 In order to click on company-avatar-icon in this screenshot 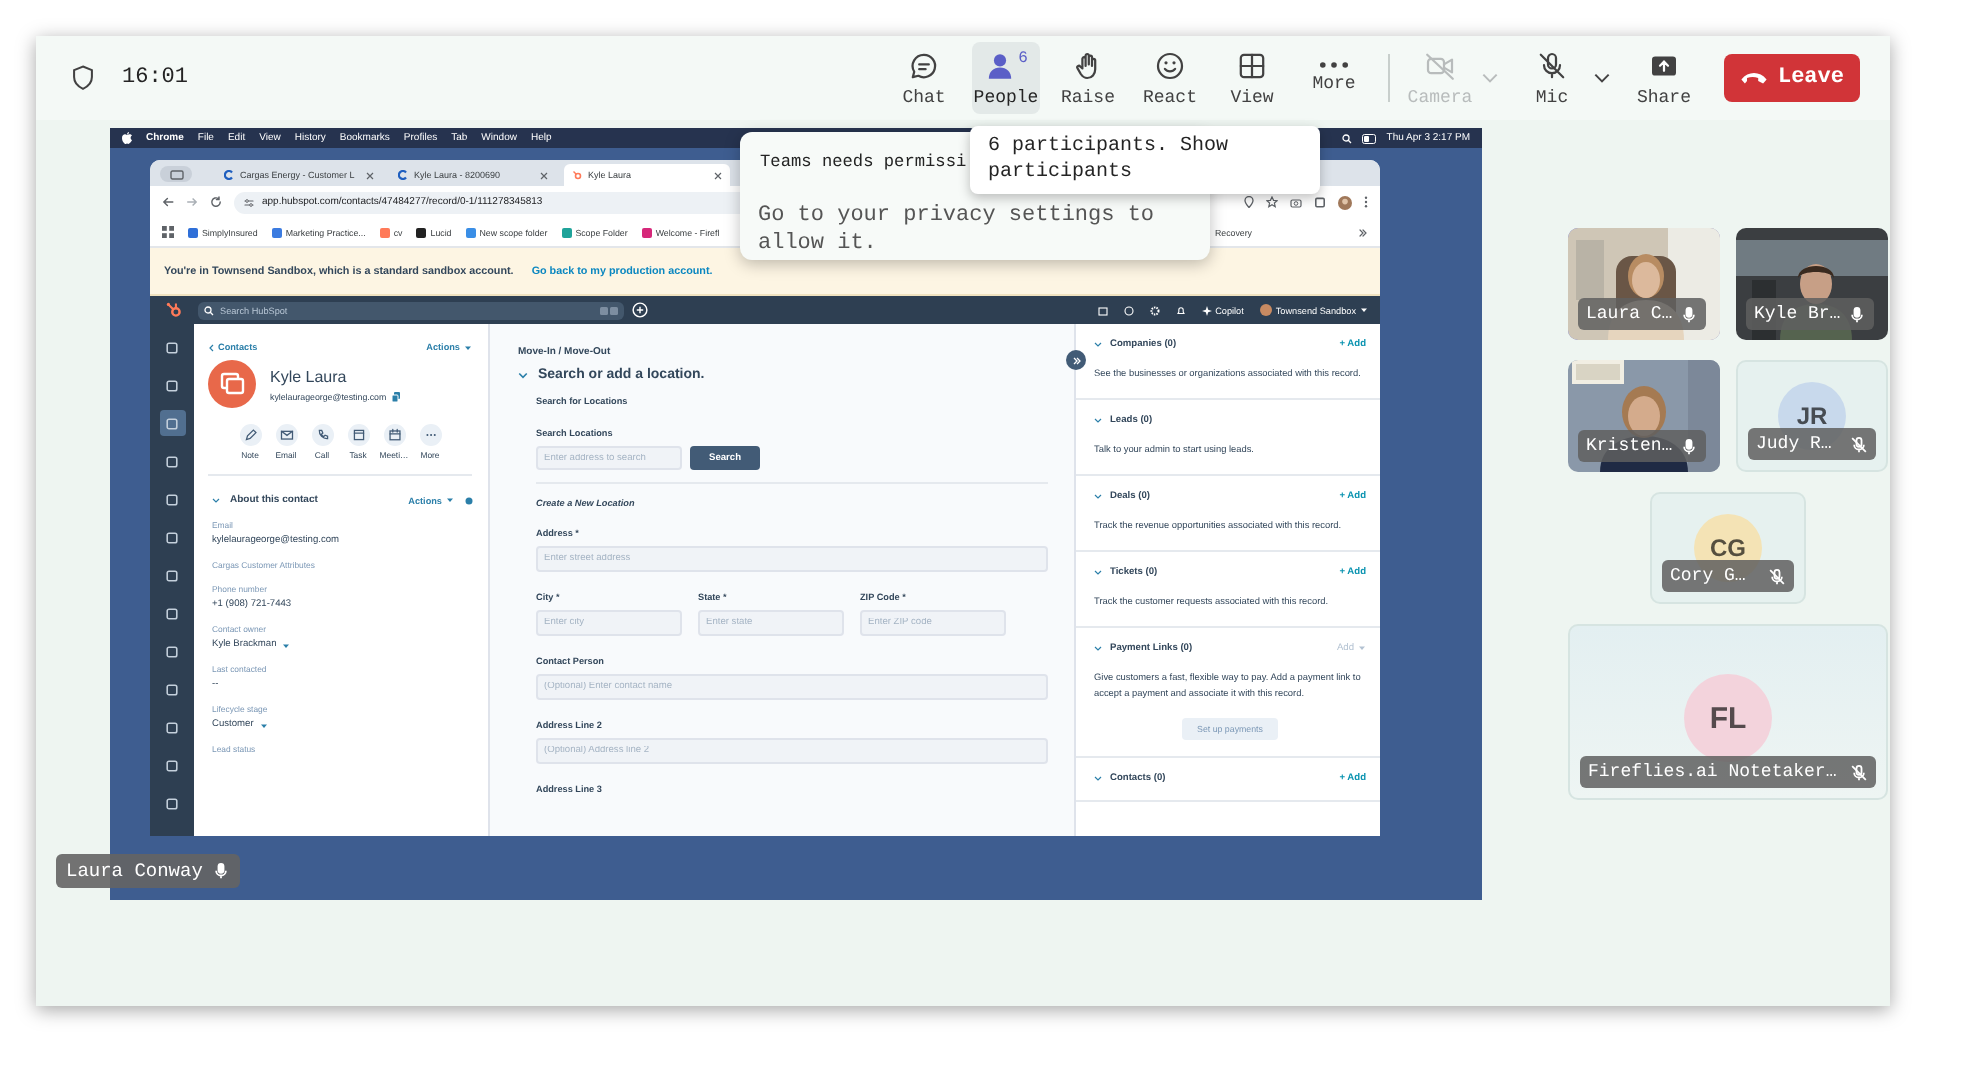, I will do `click(232, 384)`.